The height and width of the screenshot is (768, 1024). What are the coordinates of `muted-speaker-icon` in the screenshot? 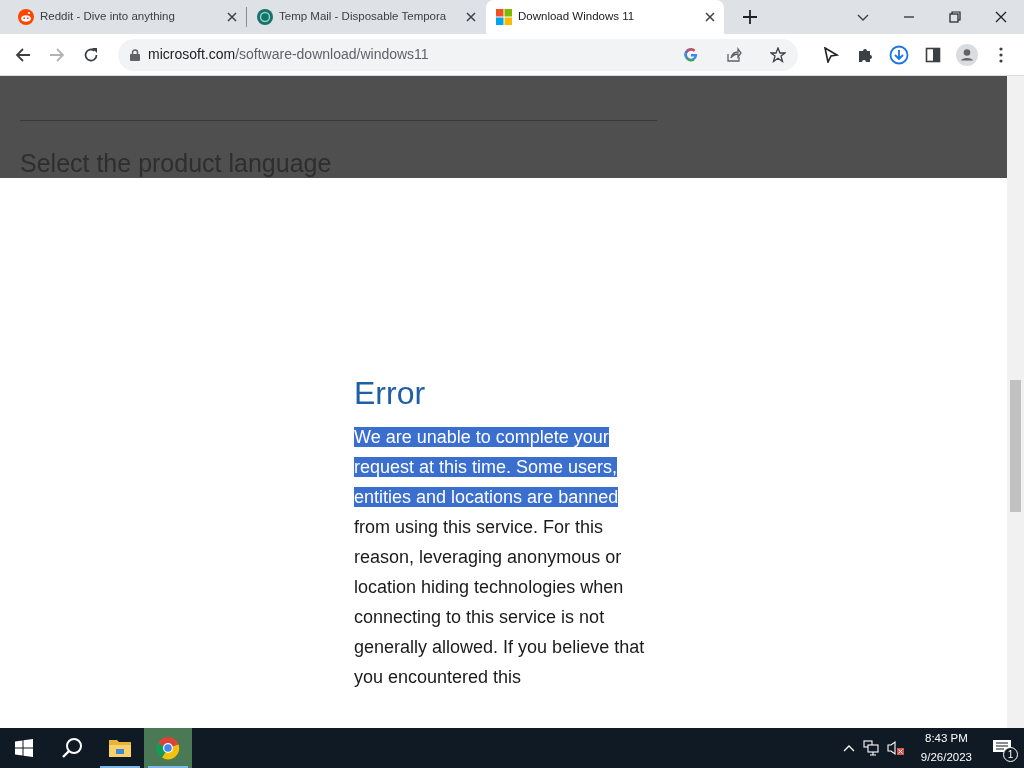 It's located at (895, 748).